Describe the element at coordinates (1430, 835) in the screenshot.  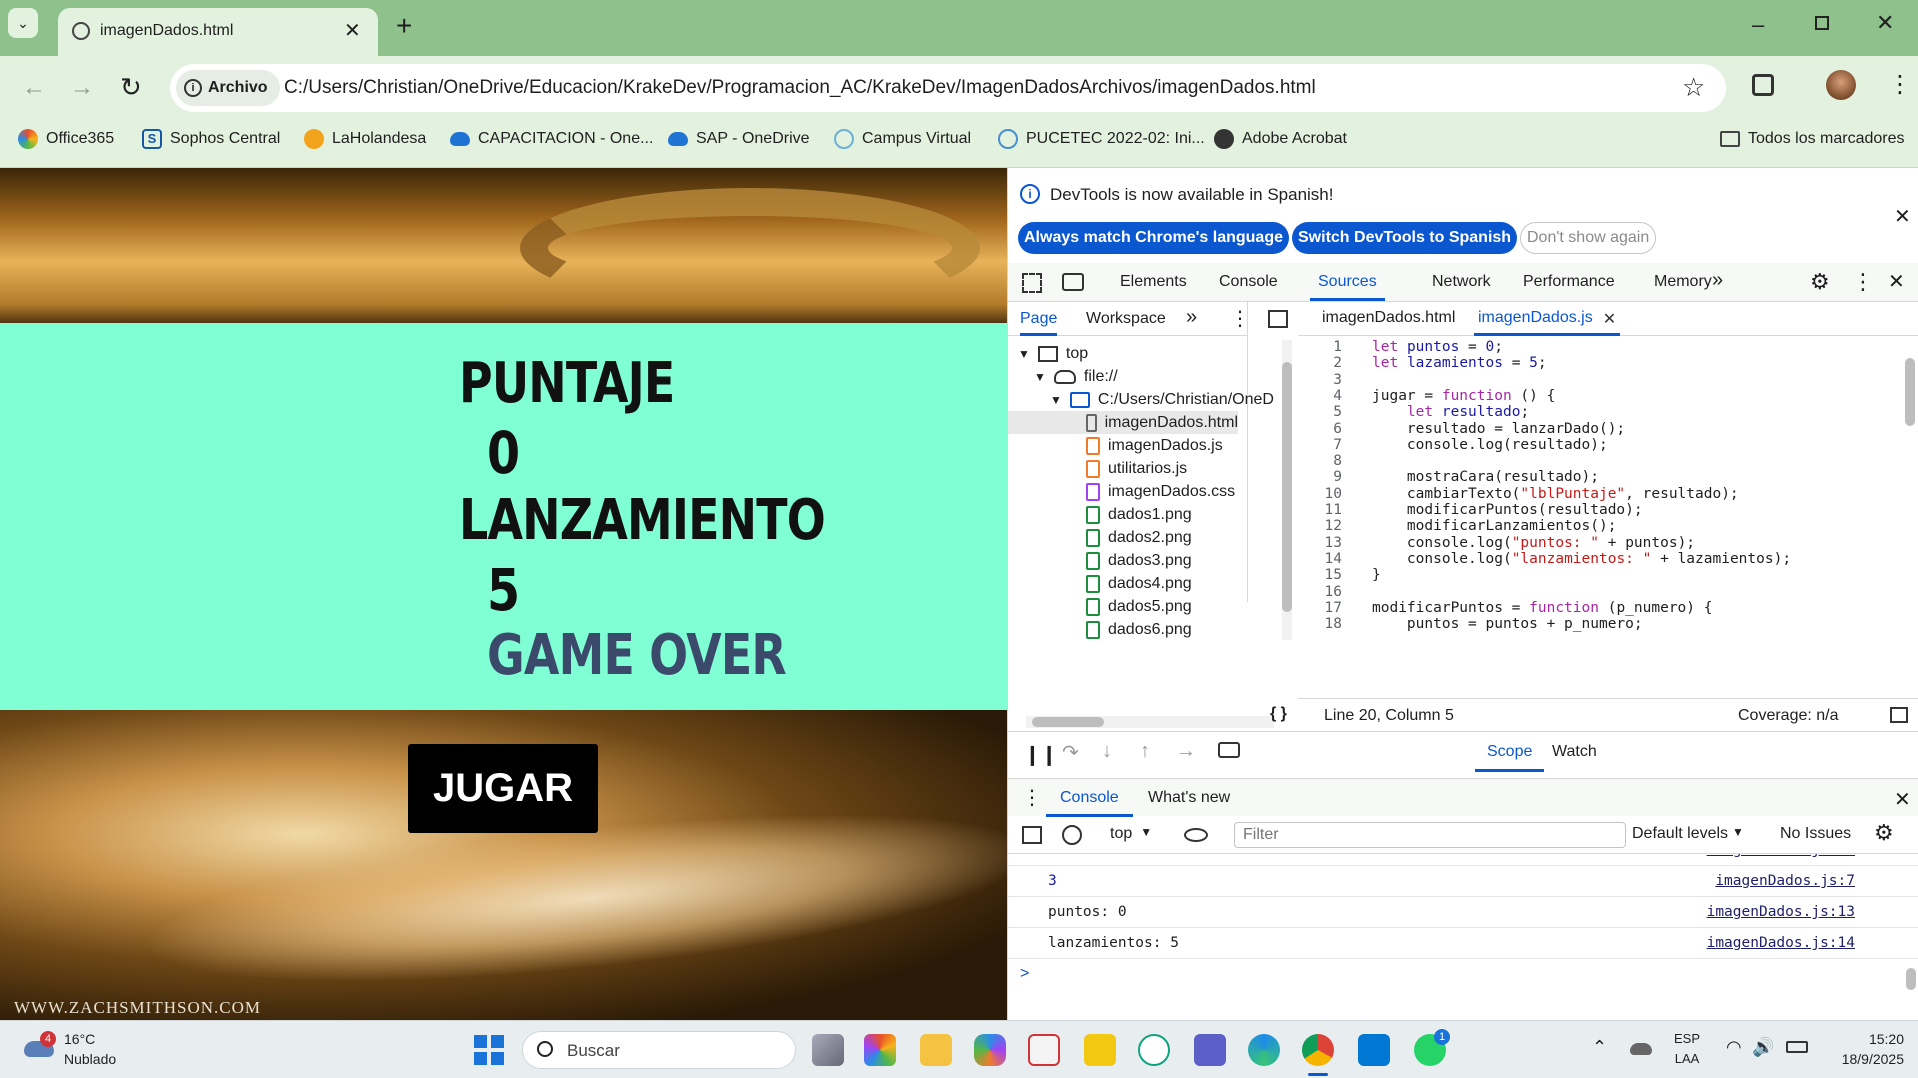
I see `console-filter-input` at that location.